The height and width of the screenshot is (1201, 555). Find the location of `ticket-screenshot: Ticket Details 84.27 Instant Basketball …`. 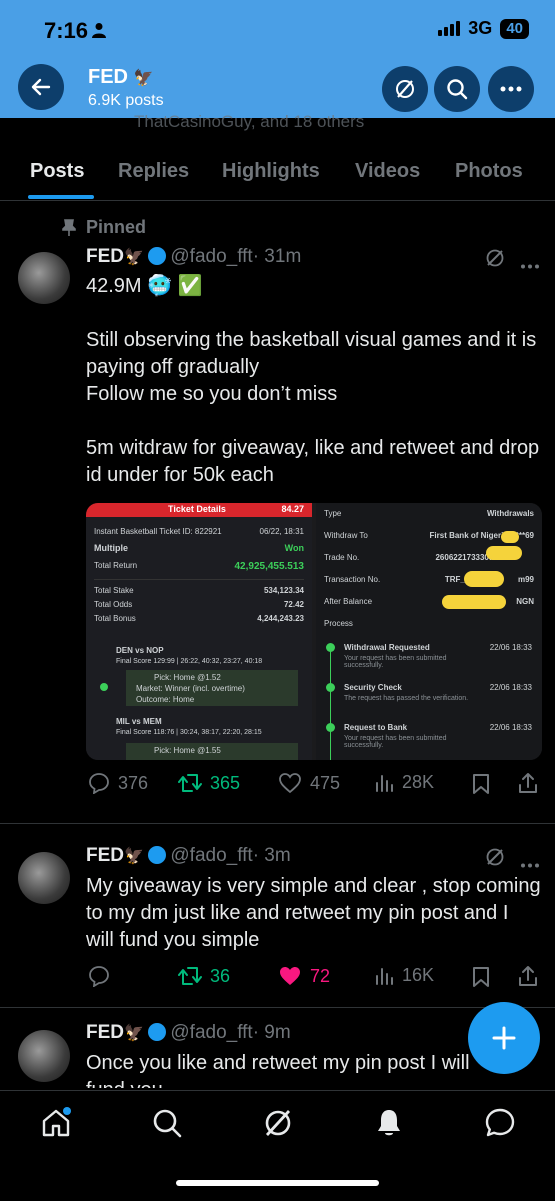

ticket-screenshot: Ticket Details 84.27 Instant Basketball … is located at coordinates (199, 631).